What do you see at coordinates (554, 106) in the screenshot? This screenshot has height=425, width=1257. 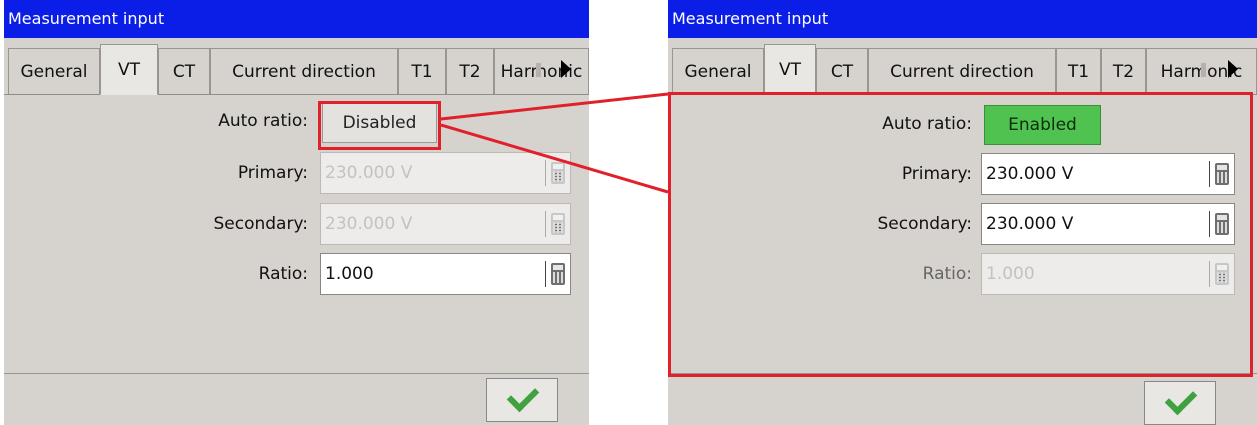 I see `callout-line-top` at bounding box center [554, 106].